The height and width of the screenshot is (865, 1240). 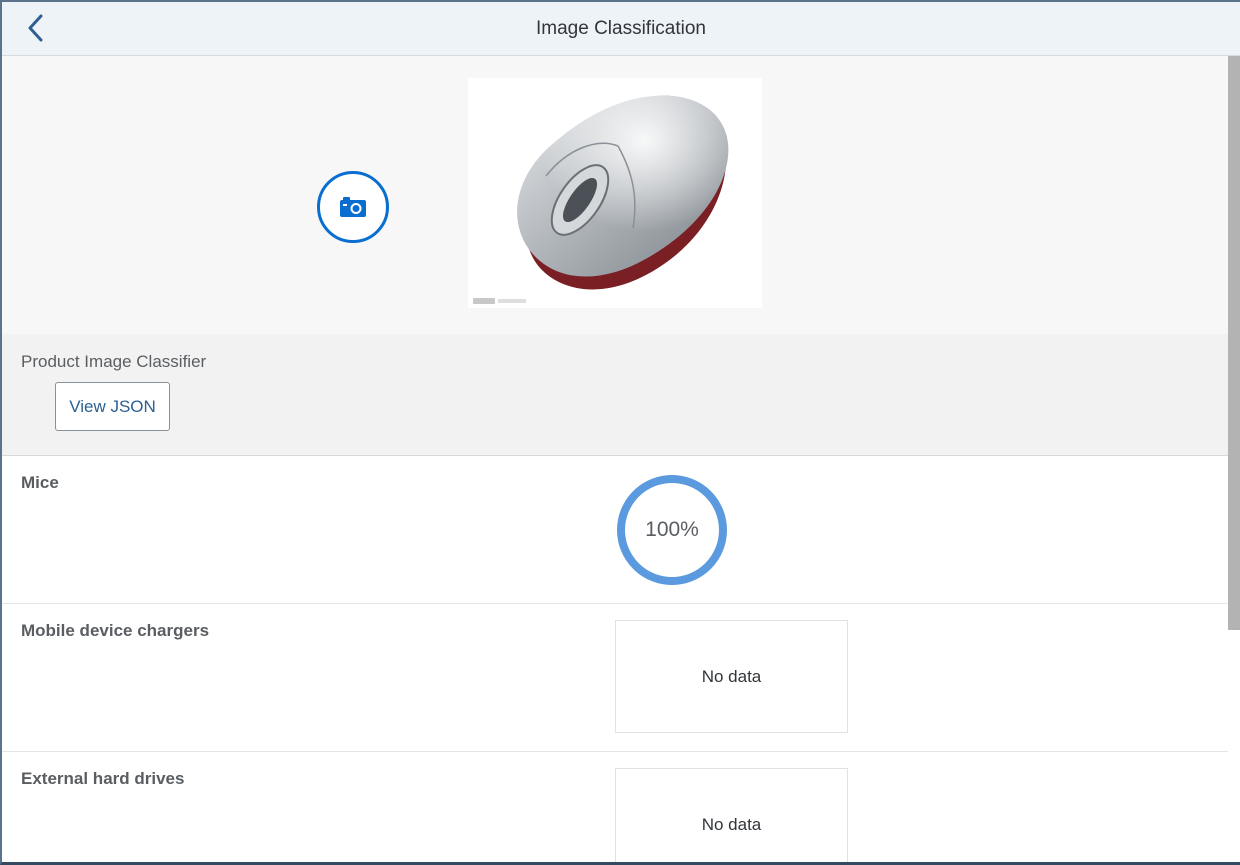 I want to click on scrollbar, so click(x=1234, y=343).